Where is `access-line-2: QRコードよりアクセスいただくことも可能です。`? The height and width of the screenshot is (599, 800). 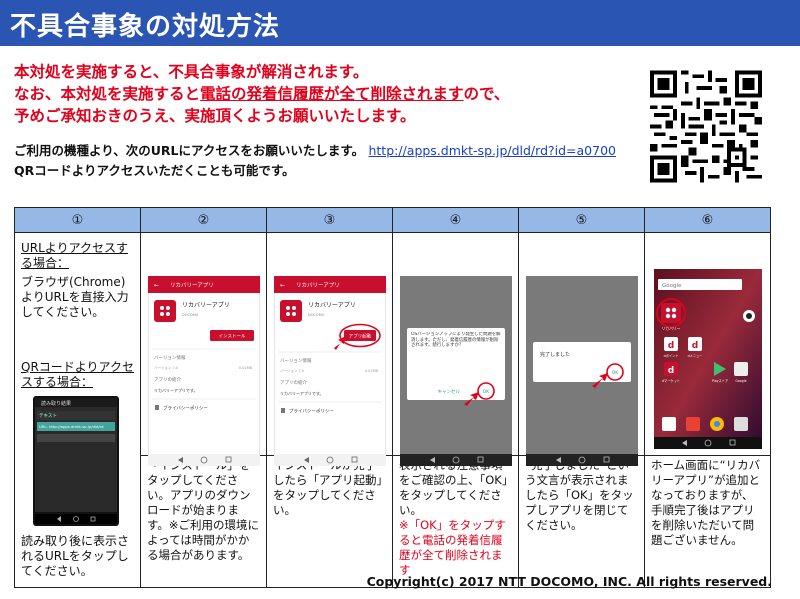
access-line-2: QRコードよりアクセスいただくことも可能です。 is located at coordinates (154, 170).